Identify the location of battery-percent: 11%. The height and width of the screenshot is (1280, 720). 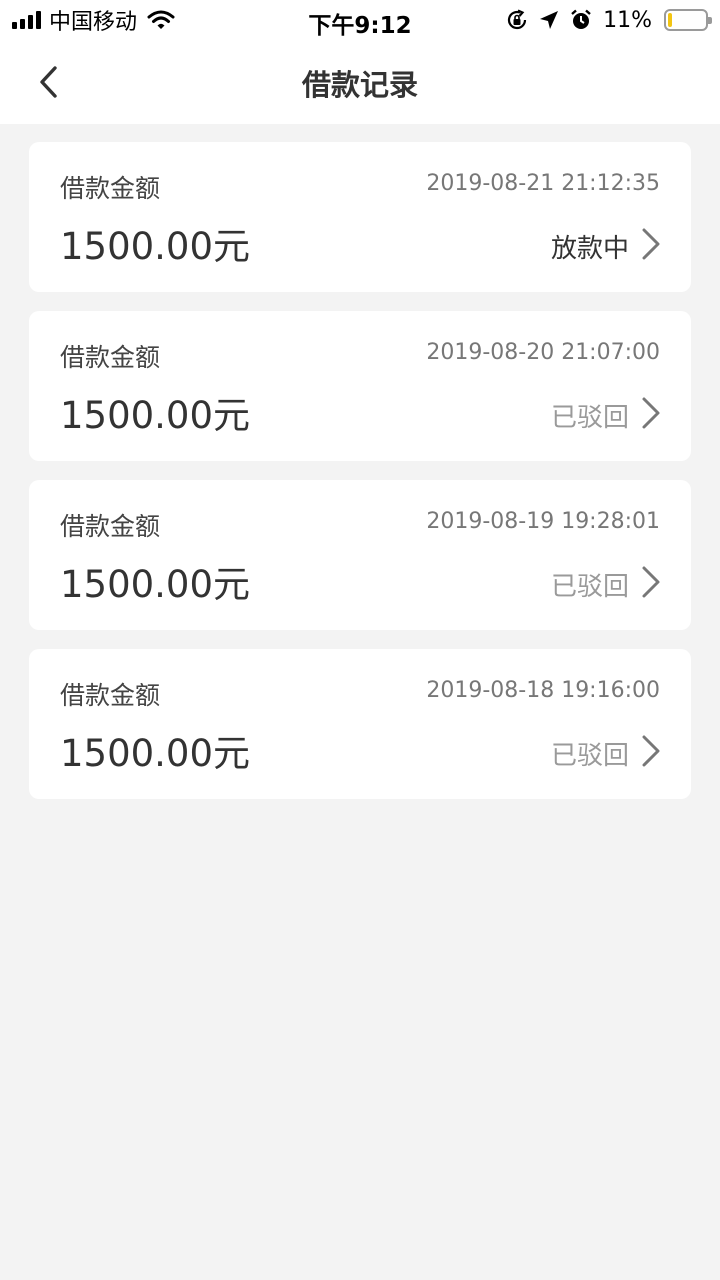
(627, 20).